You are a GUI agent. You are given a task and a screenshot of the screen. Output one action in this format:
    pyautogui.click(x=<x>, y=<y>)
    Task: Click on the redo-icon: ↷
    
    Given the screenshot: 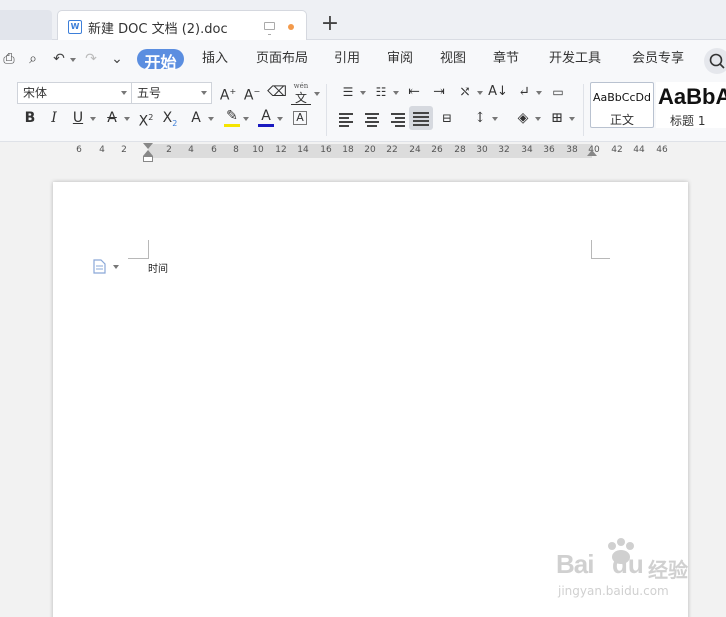 What is the action you would take?
    pyautogui.click(x=91, y=59)
    